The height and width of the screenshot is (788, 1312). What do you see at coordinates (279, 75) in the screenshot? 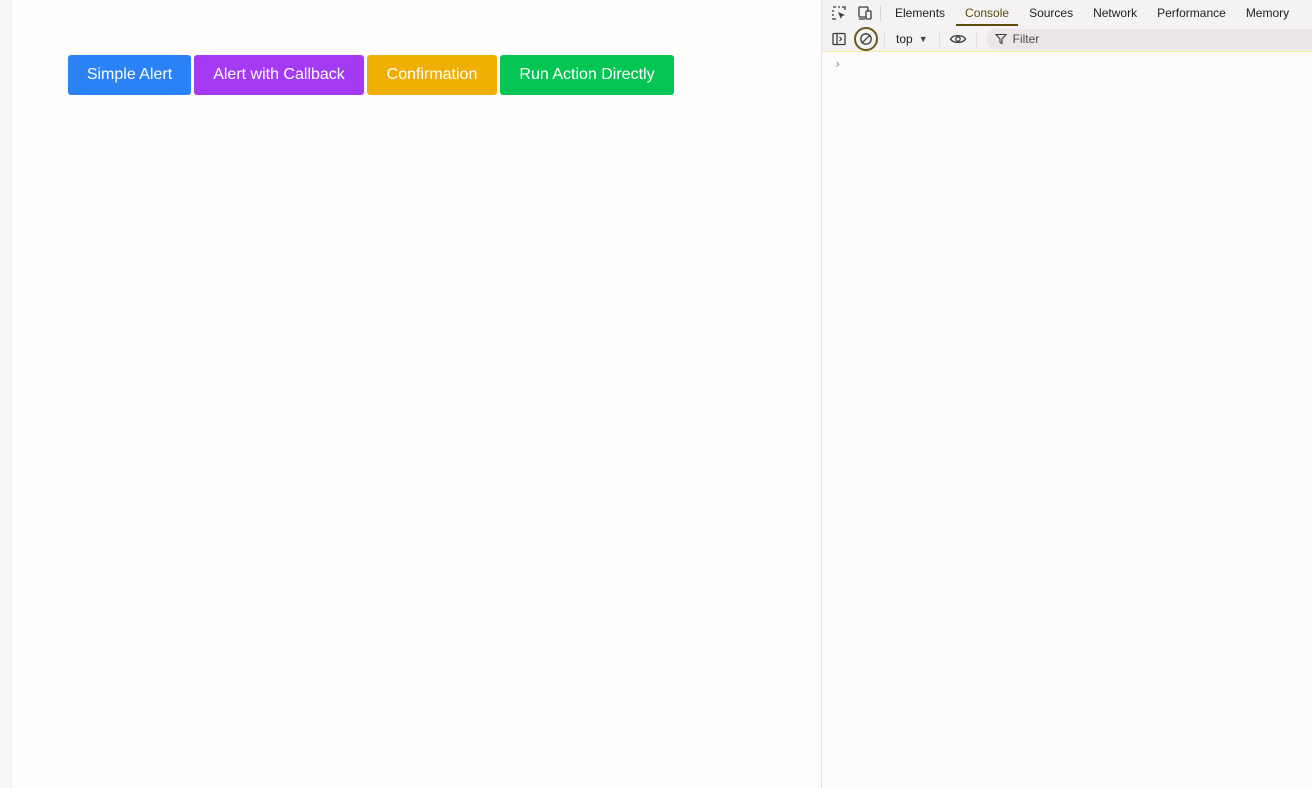
I see `alert-with-callback-button: Alert with Callback` at bounding box center [279, 75].